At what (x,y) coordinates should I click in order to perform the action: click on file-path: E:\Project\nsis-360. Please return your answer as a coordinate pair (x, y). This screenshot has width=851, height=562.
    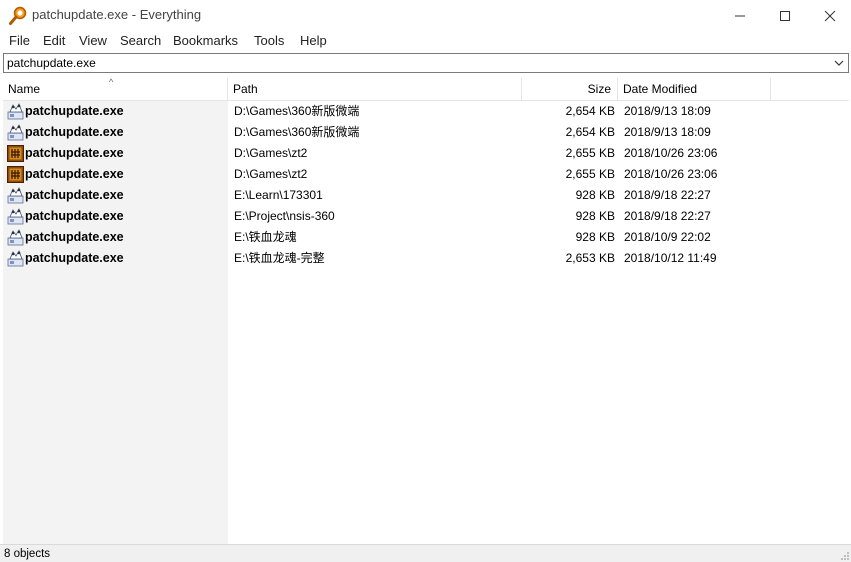
    Looking at the image, I should click on (284, 216).